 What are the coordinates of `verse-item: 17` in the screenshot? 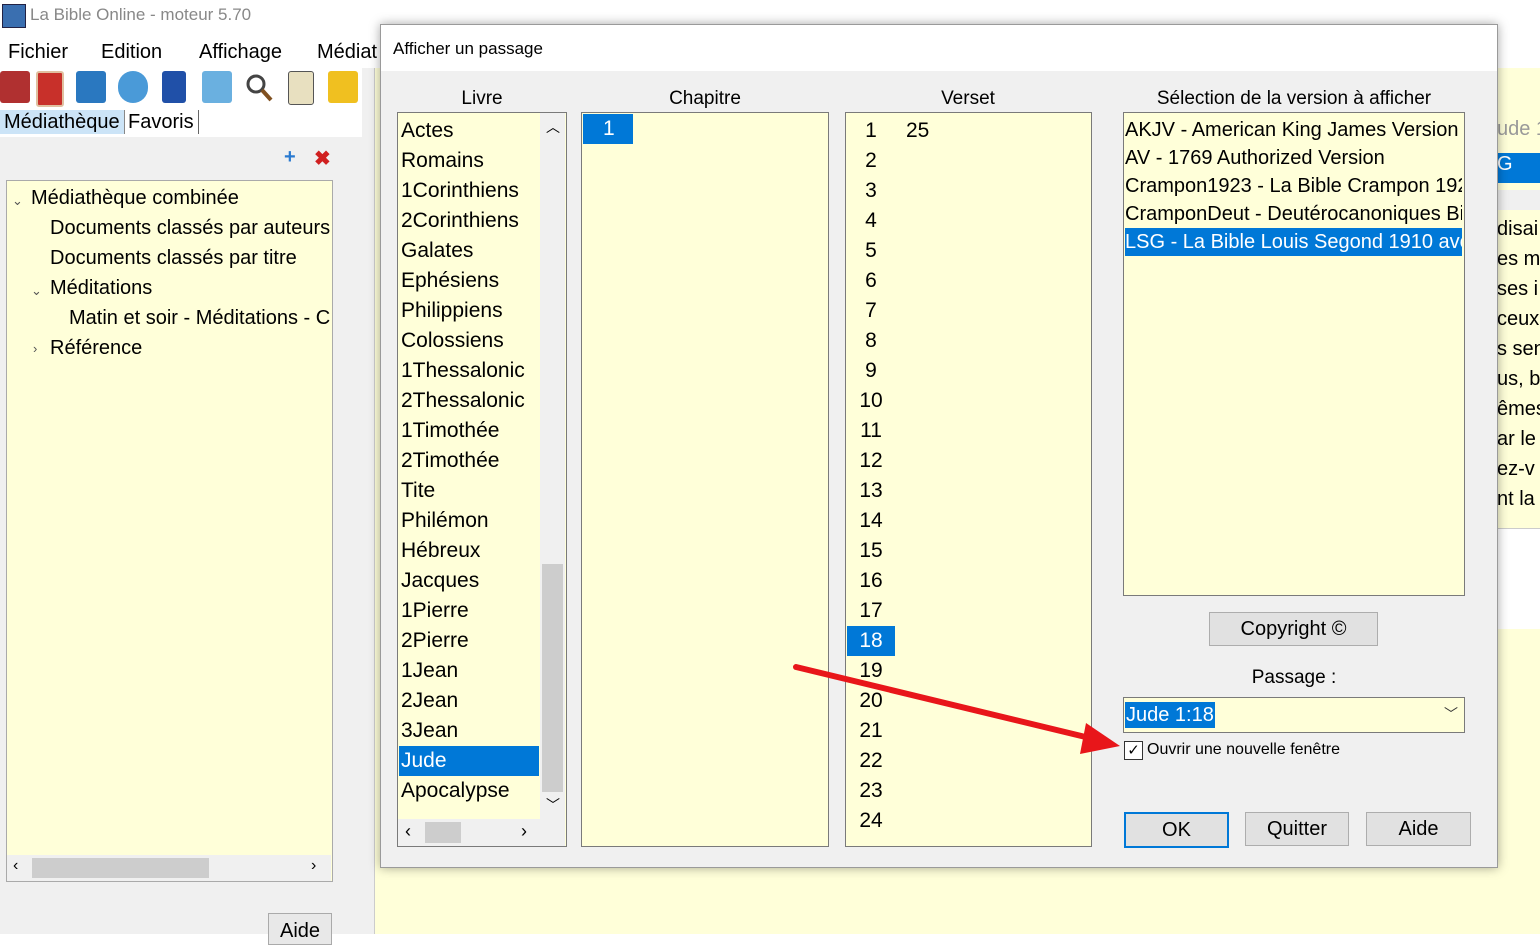 It's located at (871, 611).